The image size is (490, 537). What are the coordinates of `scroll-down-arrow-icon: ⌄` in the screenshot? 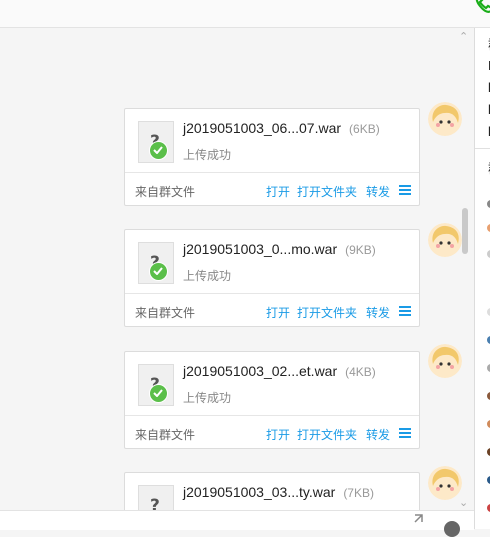 It's located at (463, 502).